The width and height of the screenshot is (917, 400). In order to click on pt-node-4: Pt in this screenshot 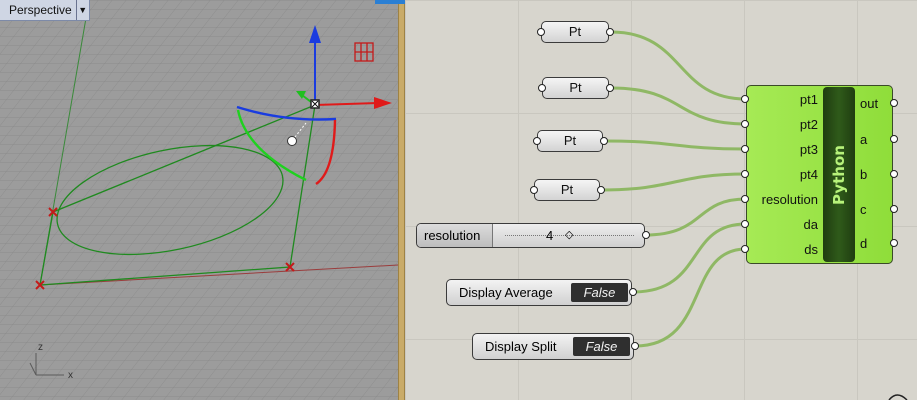, I will do `click(567, 190)`.